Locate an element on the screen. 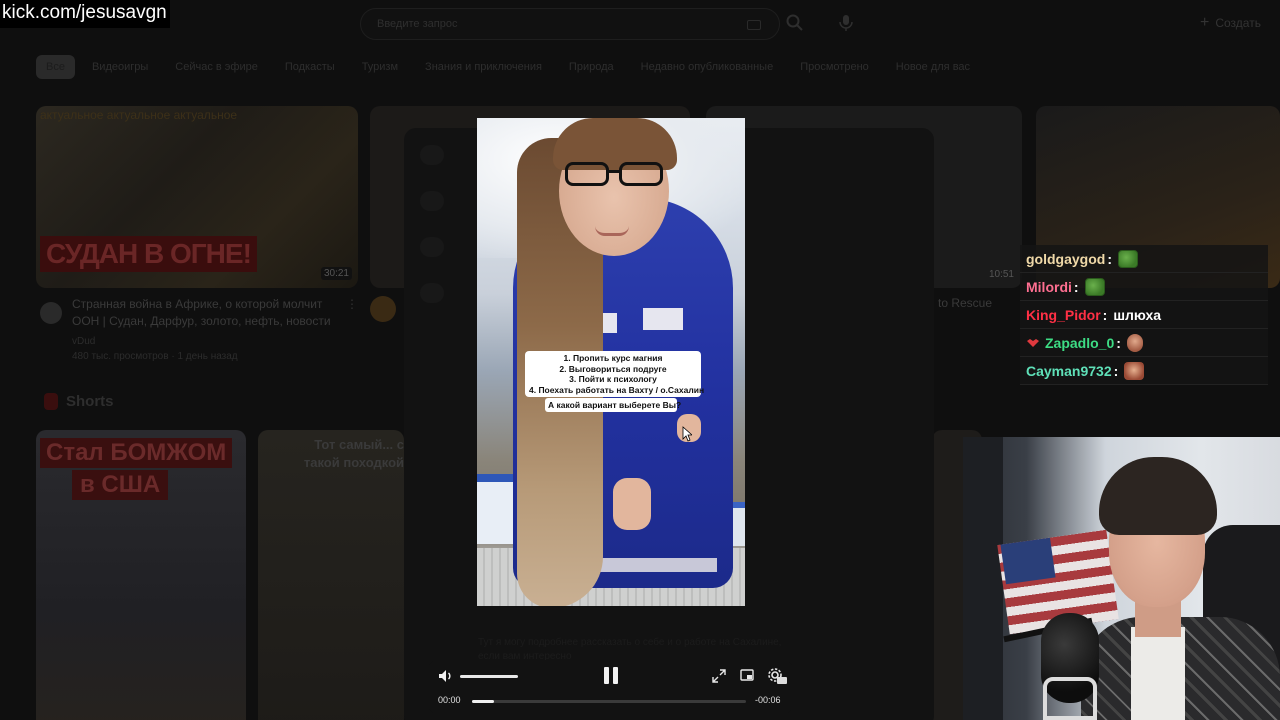  chip-new: Новое для вас is located at coordinates (933, 67).